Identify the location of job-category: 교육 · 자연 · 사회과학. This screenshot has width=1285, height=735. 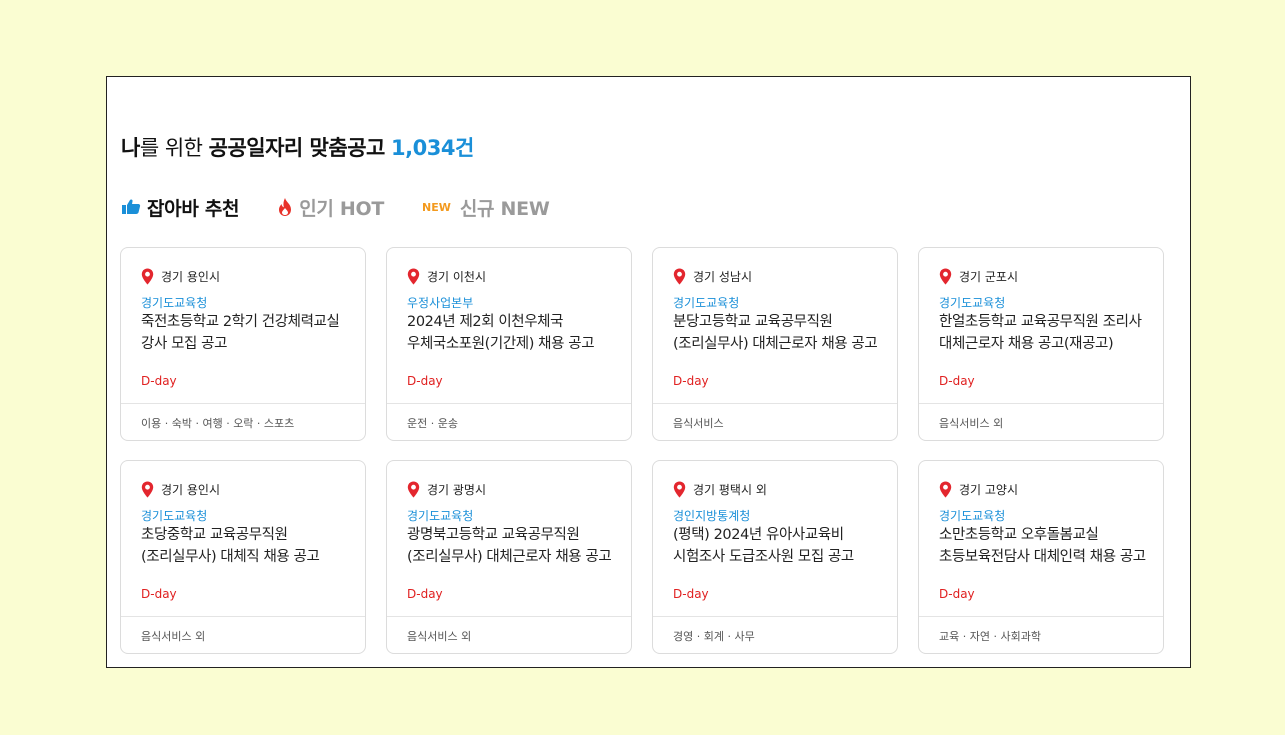
(990, 636).